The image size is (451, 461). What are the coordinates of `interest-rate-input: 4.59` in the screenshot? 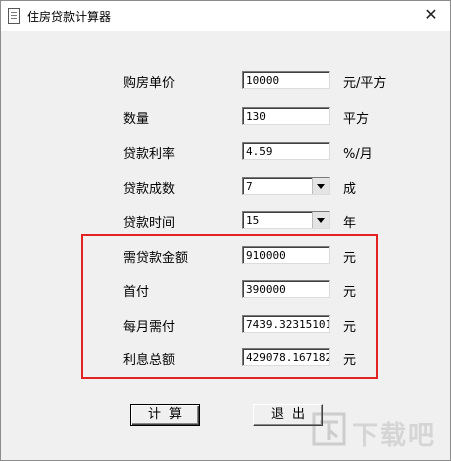 It's located at (286, 151).